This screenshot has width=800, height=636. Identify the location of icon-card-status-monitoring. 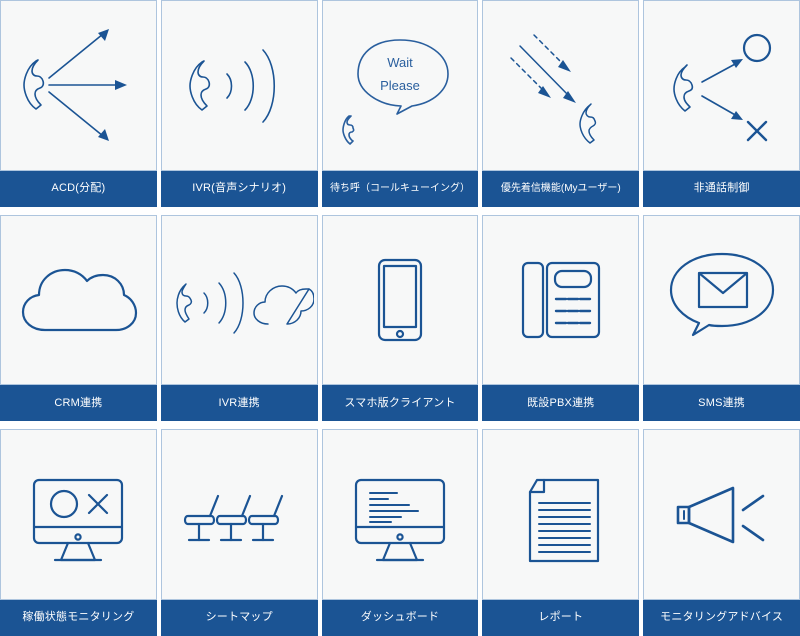
(78, 514).